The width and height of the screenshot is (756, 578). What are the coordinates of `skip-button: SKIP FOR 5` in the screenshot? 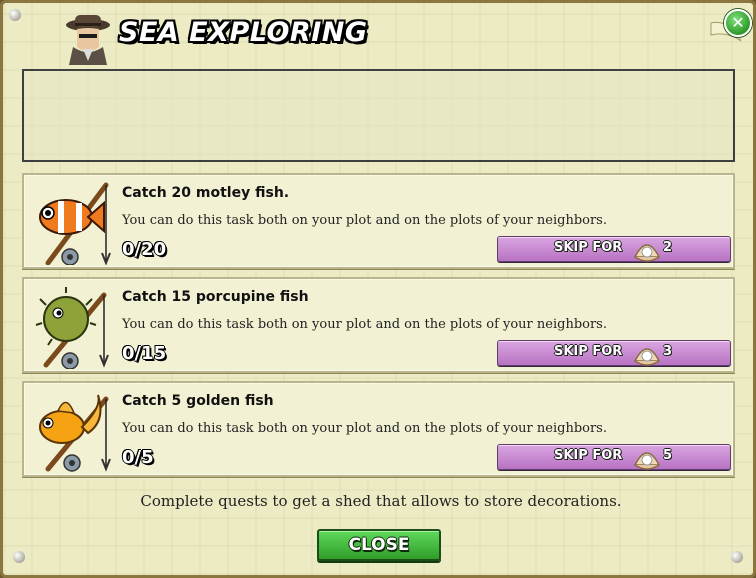 It's located at (614, 457).